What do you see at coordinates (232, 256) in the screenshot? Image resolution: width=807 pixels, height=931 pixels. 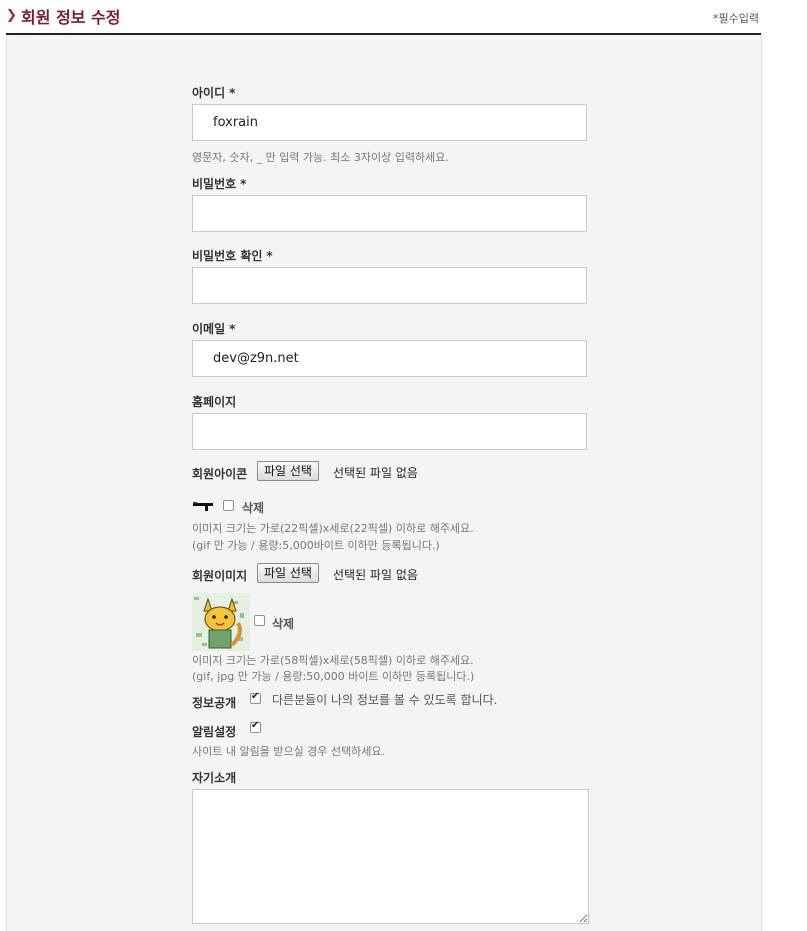 I see `password-confirm-label: 비밀번호 확인 *` at bounding box center [232, 256].